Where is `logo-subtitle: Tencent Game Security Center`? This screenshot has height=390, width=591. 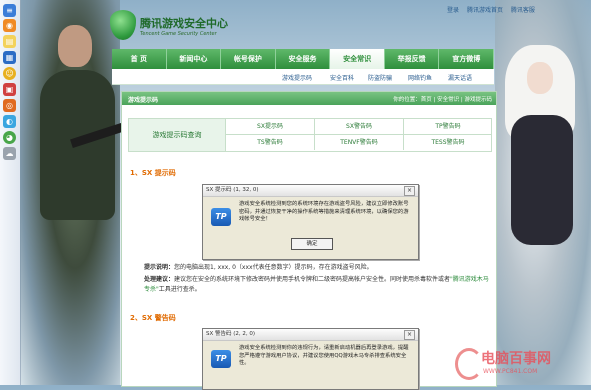
logo-subtitle: Tencent Game Security Center is located at coordinates (178, 34).